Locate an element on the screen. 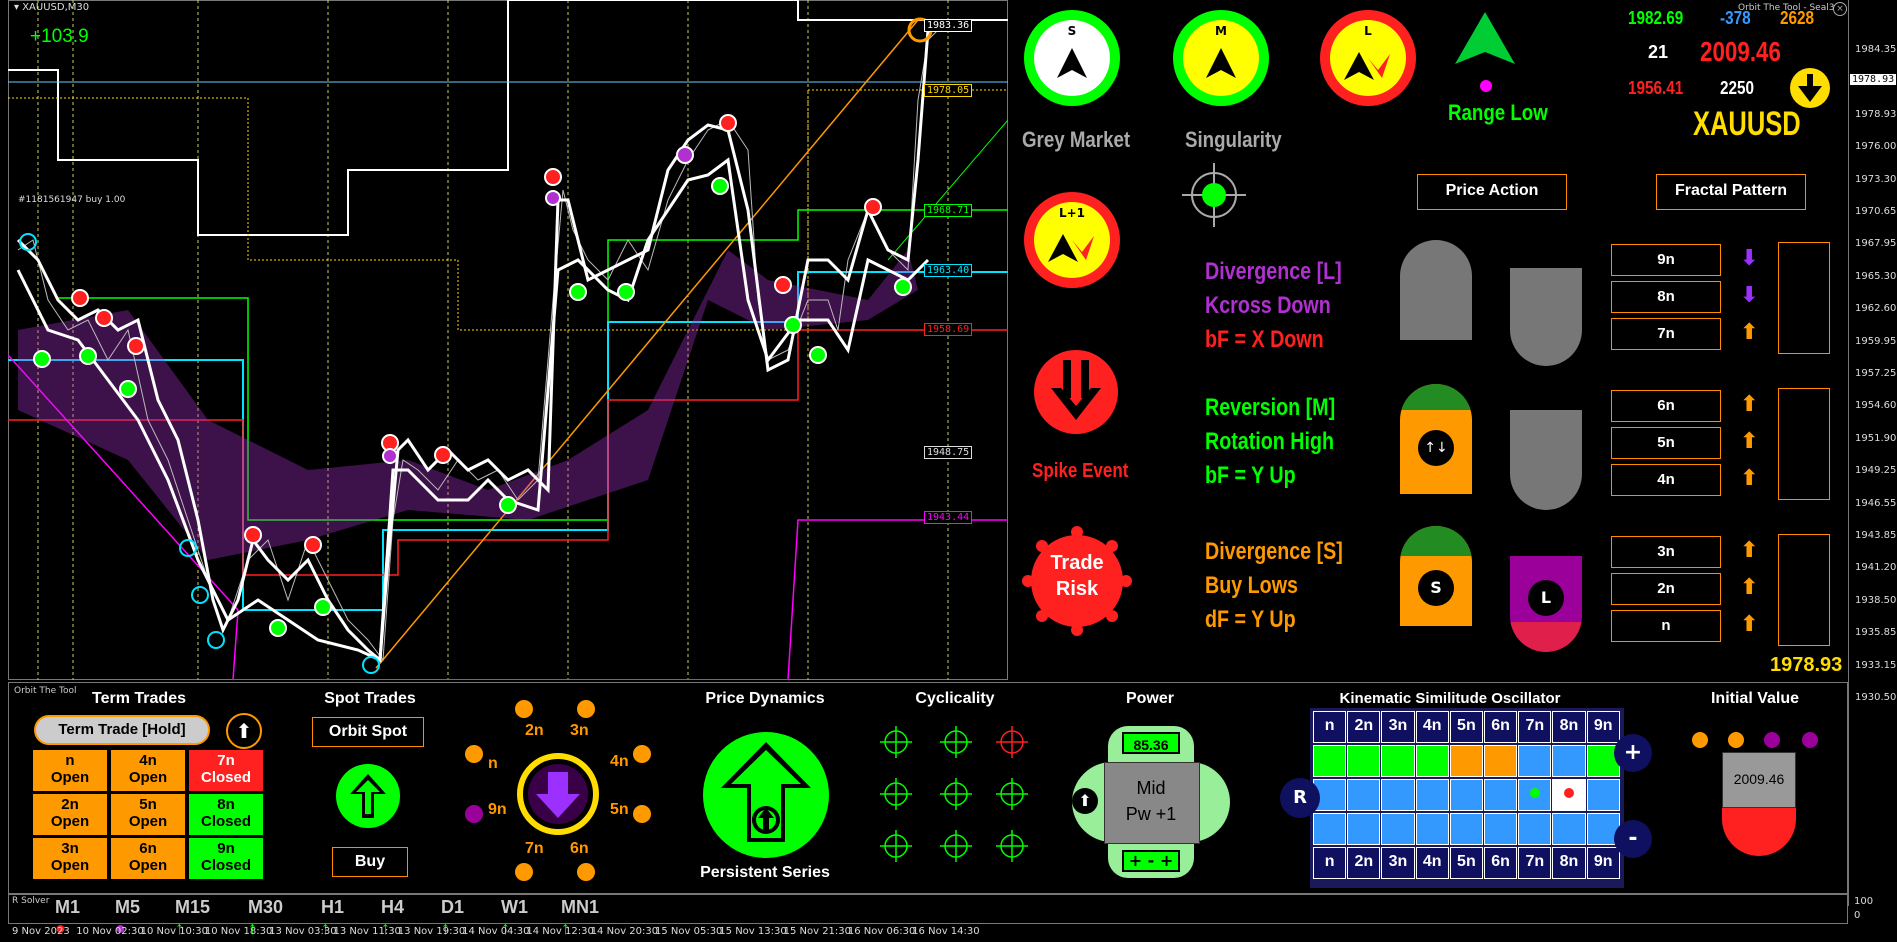 Image resolution: width=1897 pixels, height=942 pixels. term-cell-status: Open is located at coordinates (148, 865).